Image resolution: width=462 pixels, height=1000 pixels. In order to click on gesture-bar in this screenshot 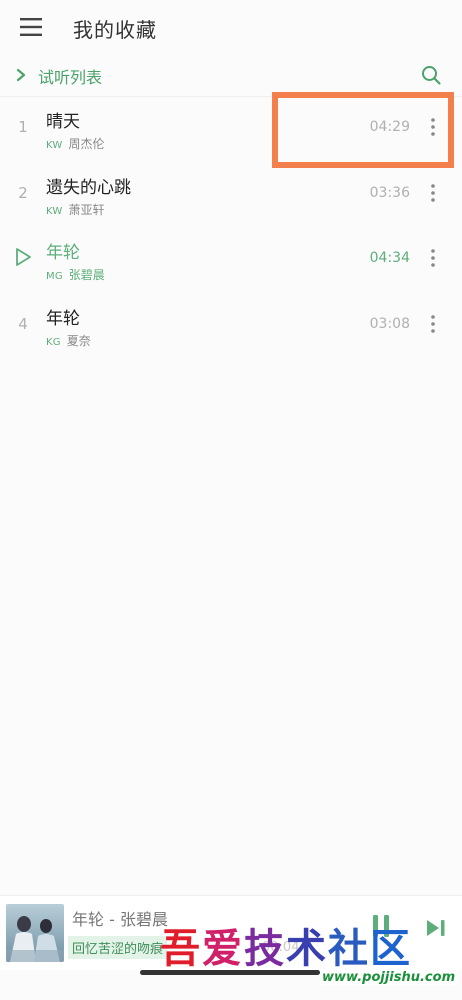, I will do `click(230, 972)`.